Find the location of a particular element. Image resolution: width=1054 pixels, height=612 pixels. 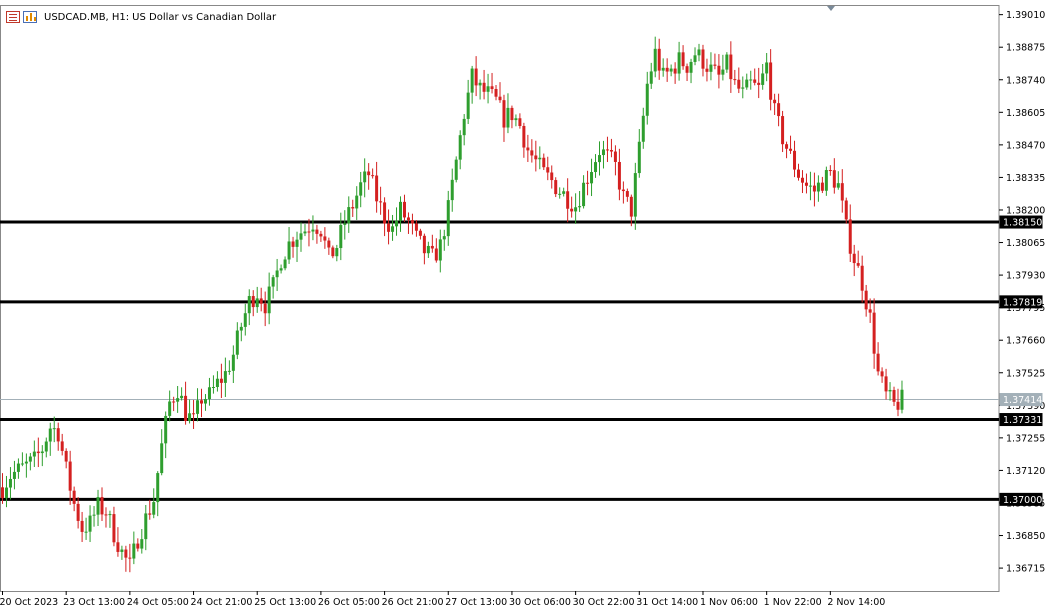

y-tick-label: 1.38875 is located at coordinates (1025, 48).